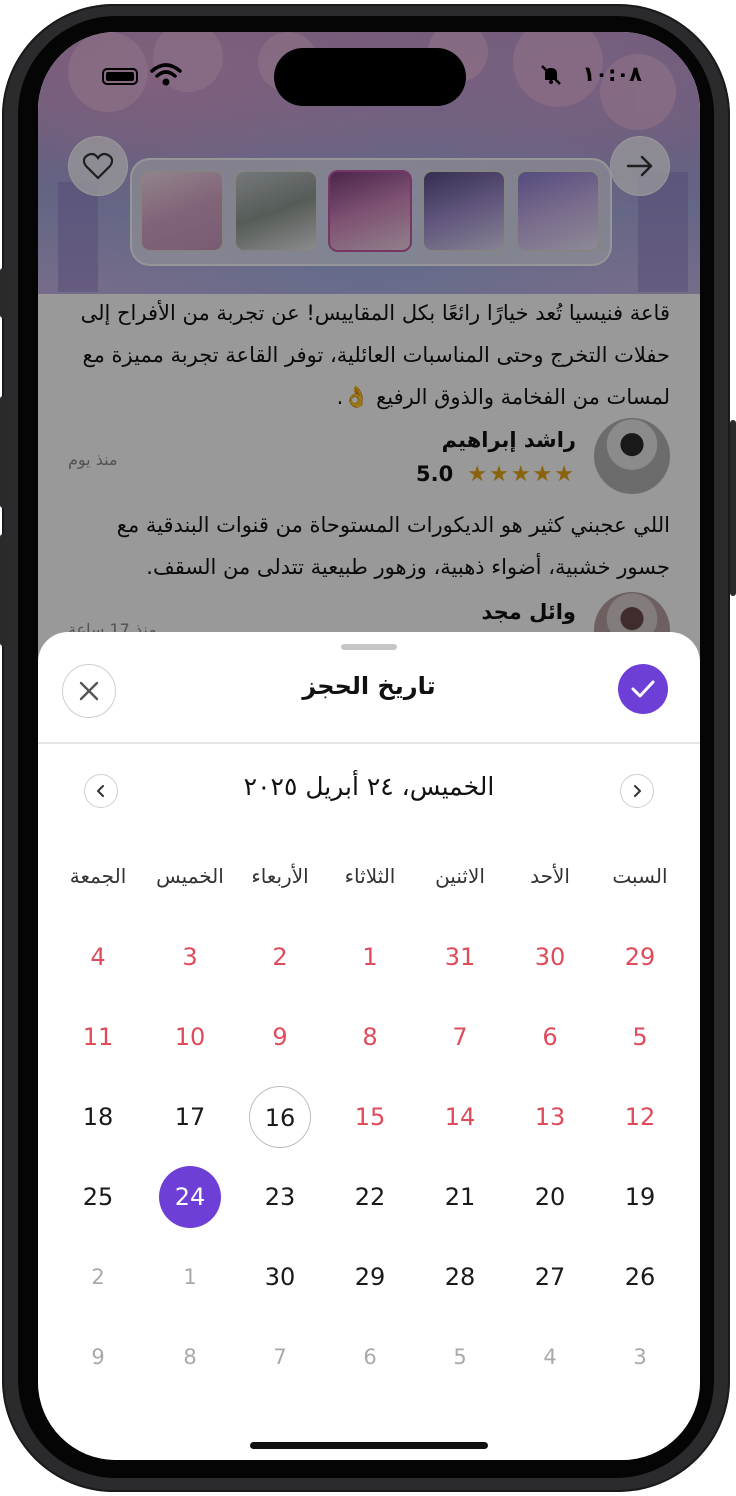 This screenshot has height=1496, width=736. Describe the element at coordinates (733, 508) in the screenshot. I see `power-button` at that location.